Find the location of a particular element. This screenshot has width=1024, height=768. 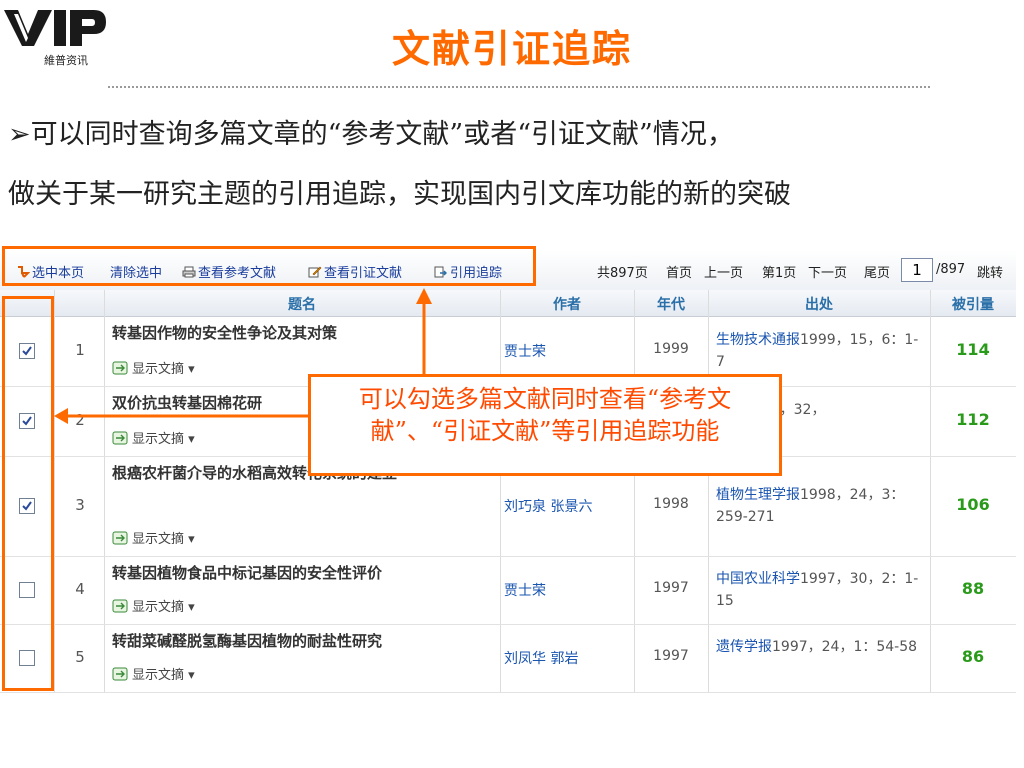

row-title: 转基因植物食品中标记基因的安全性评价 is located at coordinates (303, 573).